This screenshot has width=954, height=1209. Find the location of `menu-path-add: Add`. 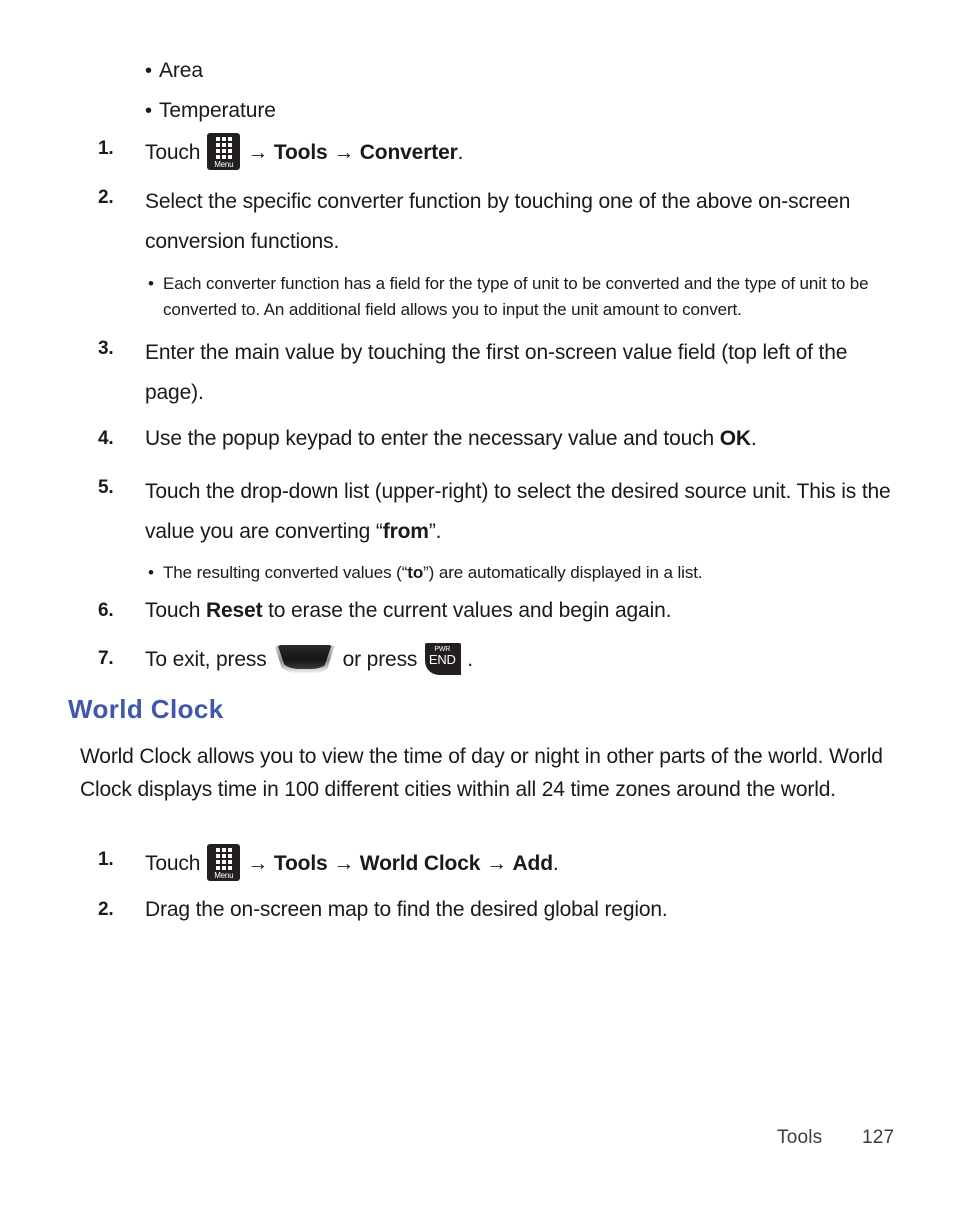

menu-path-add: Add is located at coordinates (533, 863).